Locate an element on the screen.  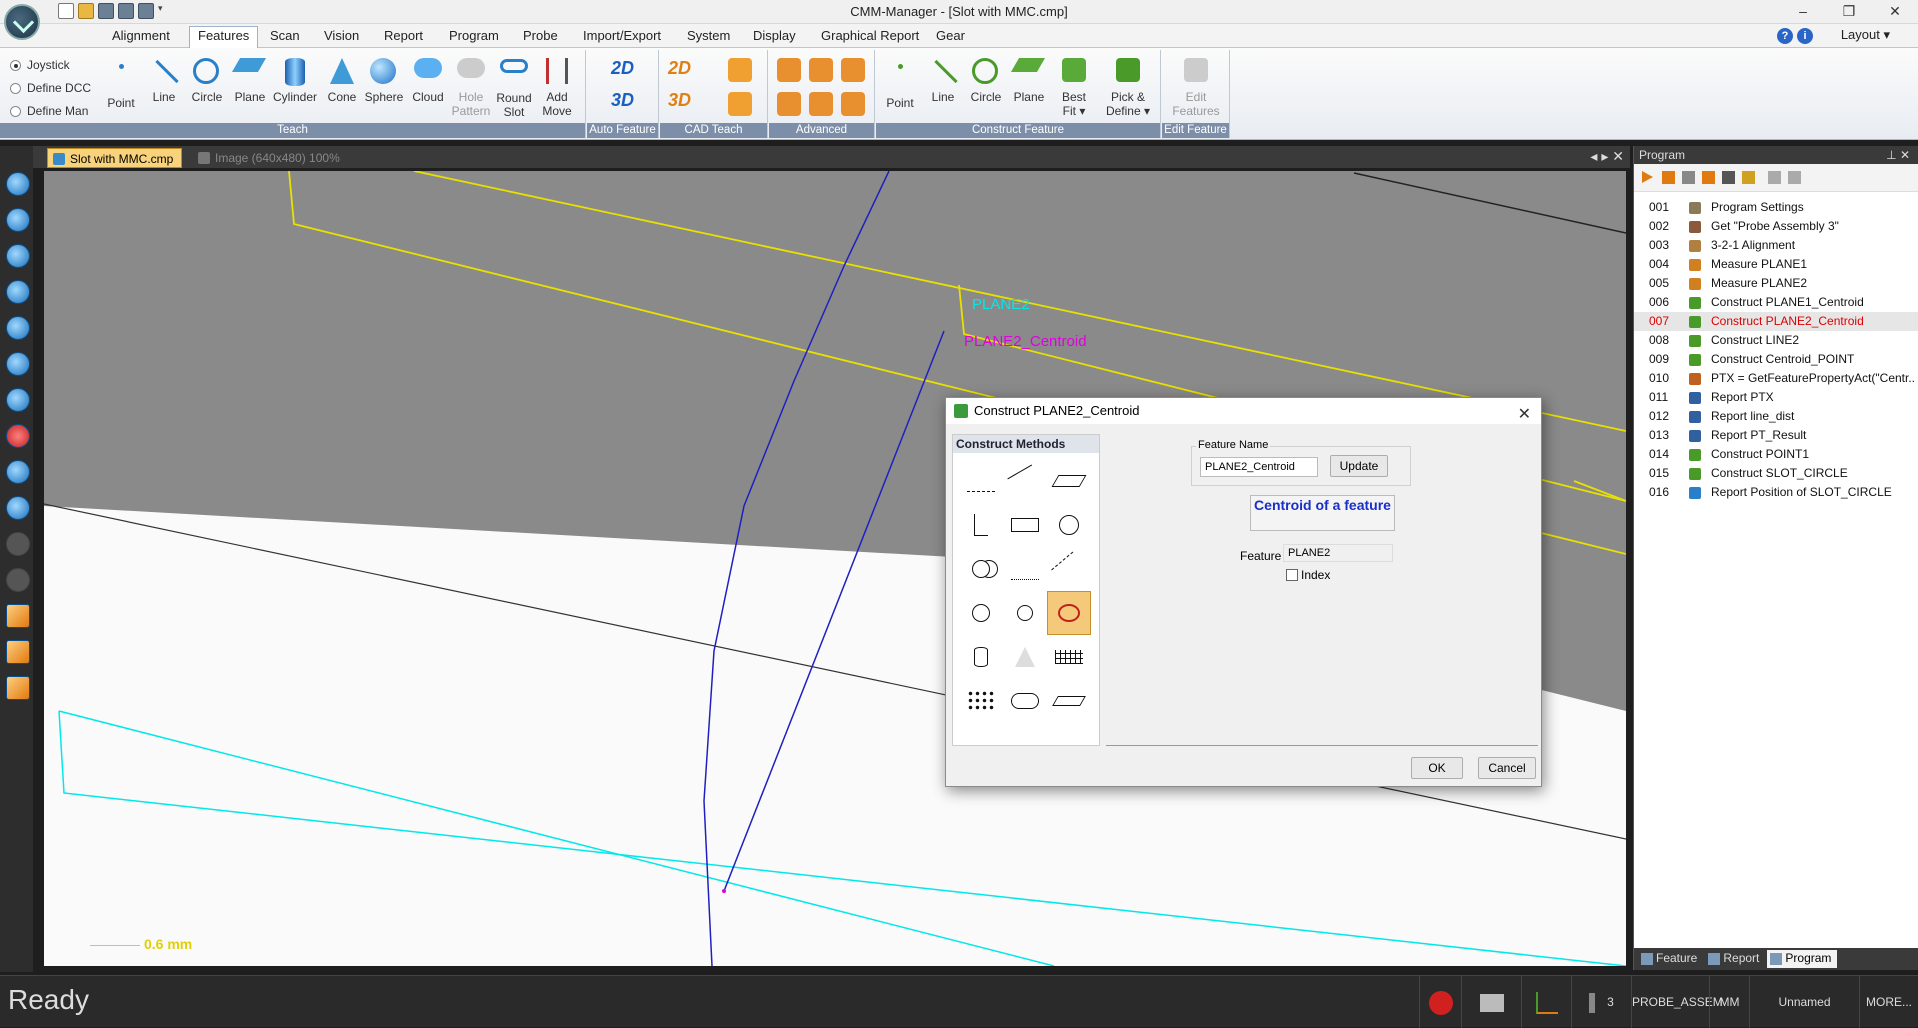
method-offset-point is located at coordinates (1069, 569).